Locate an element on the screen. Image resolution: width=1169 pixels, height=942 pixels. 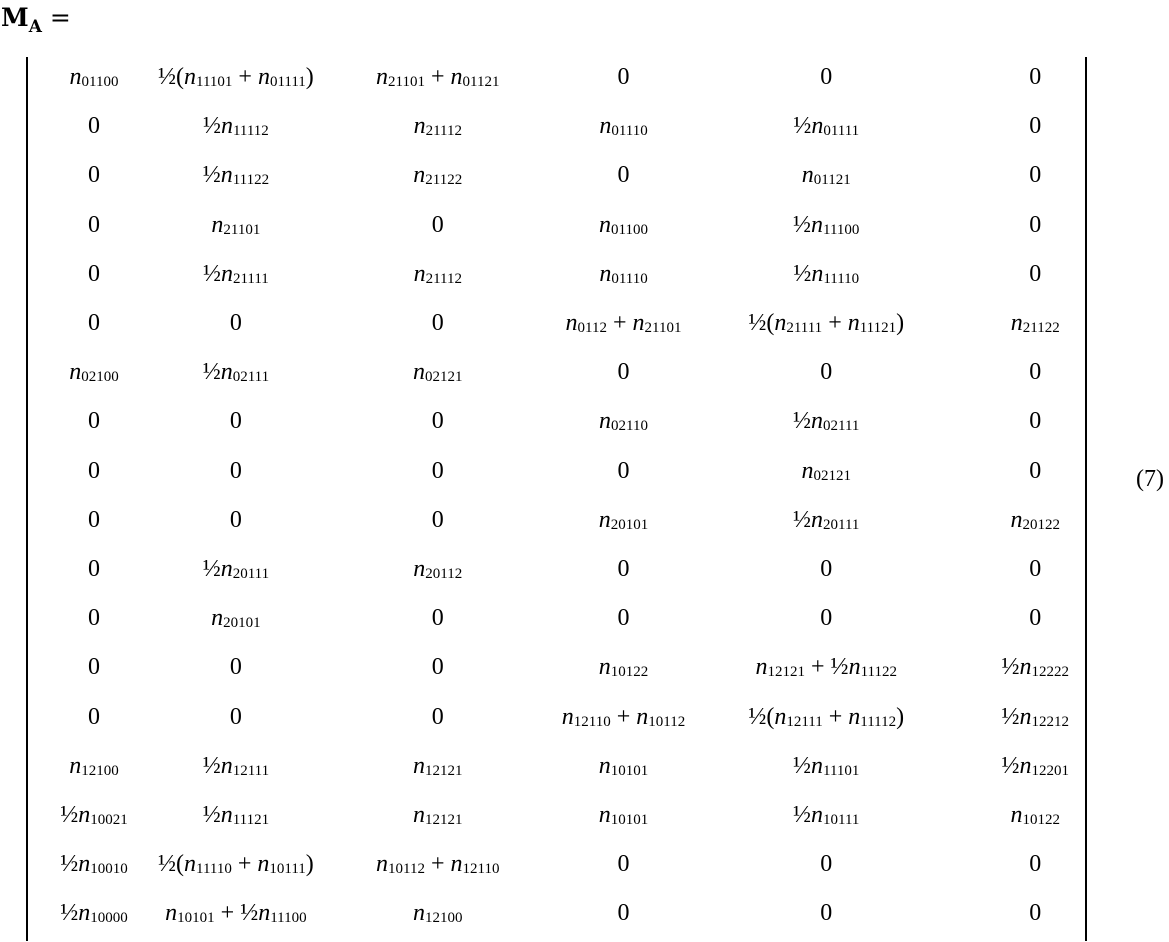
variable-index: 0112 is located at coordinates (592, 328).